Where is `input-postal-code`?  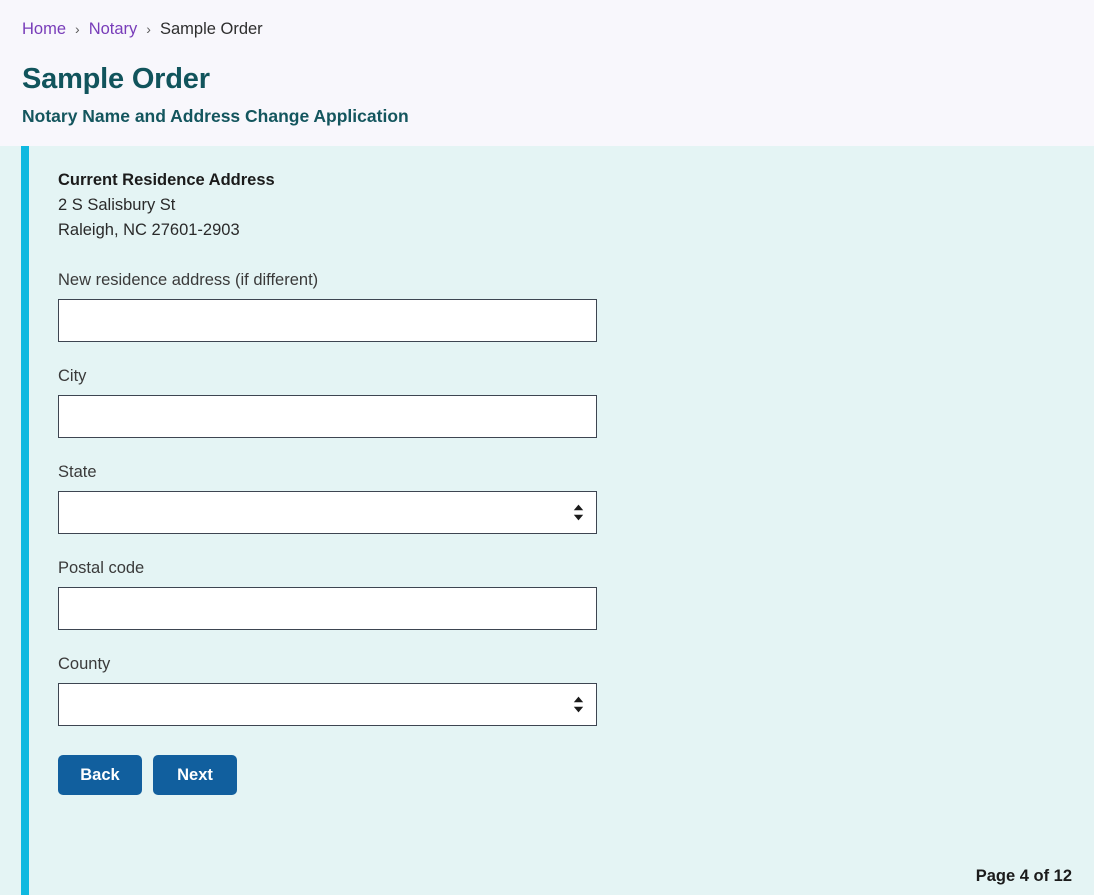 input-postal-code is located at coordinates (327, 608).